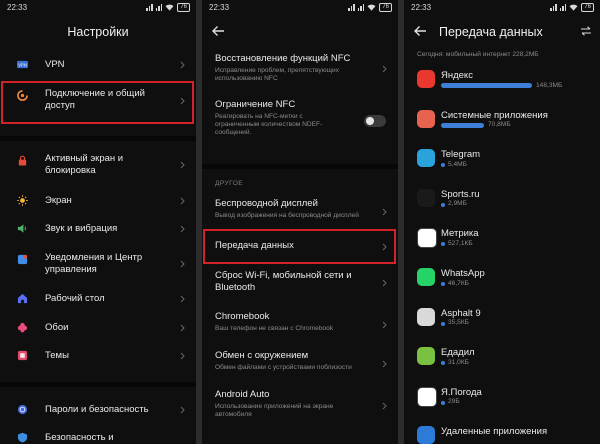  What do you see at coordinates (361, 7) in the screenshot?
I see `signal-2-icon` at bounding box center [361, 7].